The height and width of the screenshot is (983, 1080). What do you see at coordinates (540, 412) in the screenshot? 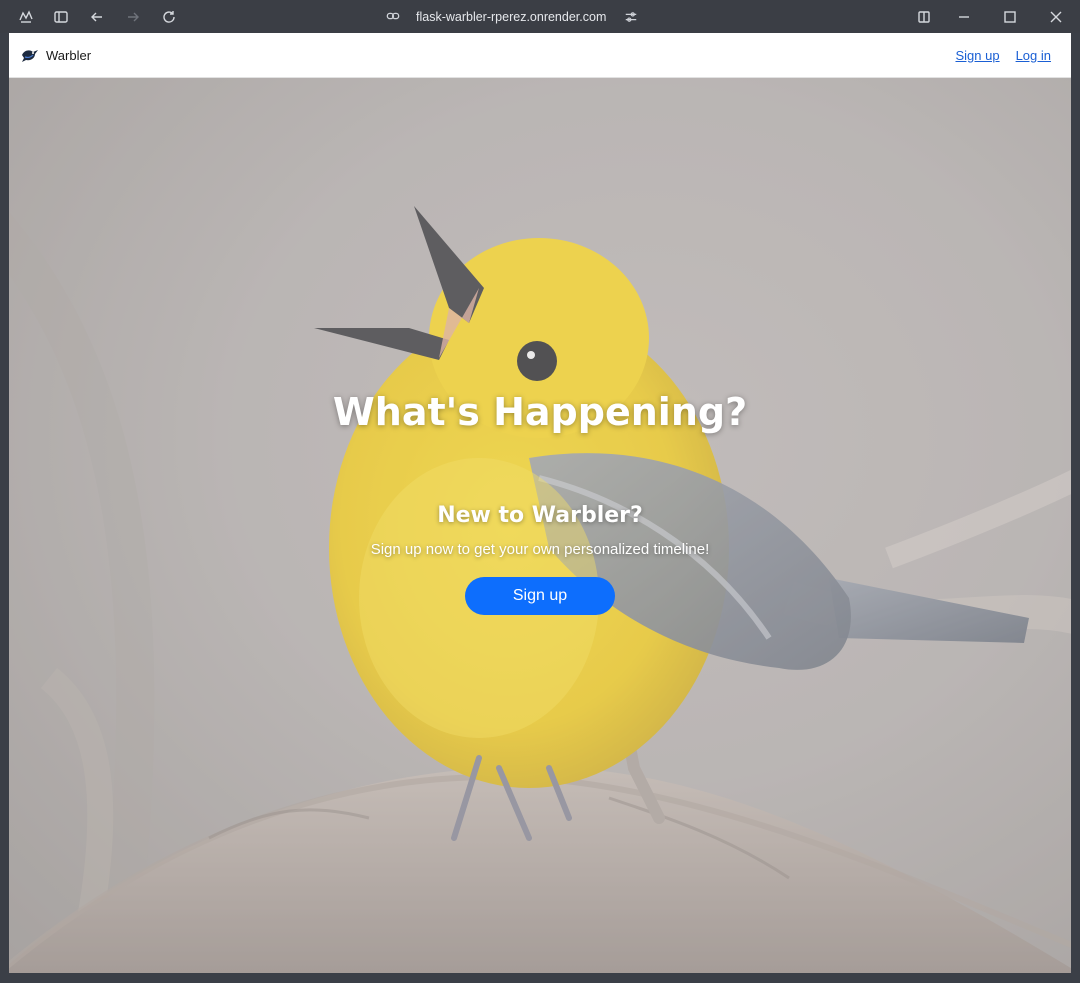
I see `hero-headline: What's Happening?` at bounding box center [540, 412].